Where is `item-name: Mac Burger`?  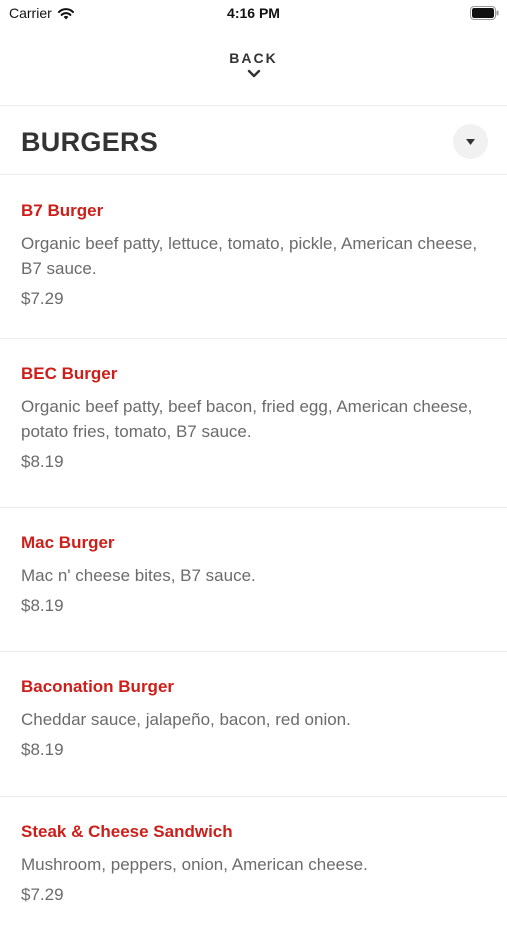
item-name: Mac Burger is located at coordinates (68, 542).